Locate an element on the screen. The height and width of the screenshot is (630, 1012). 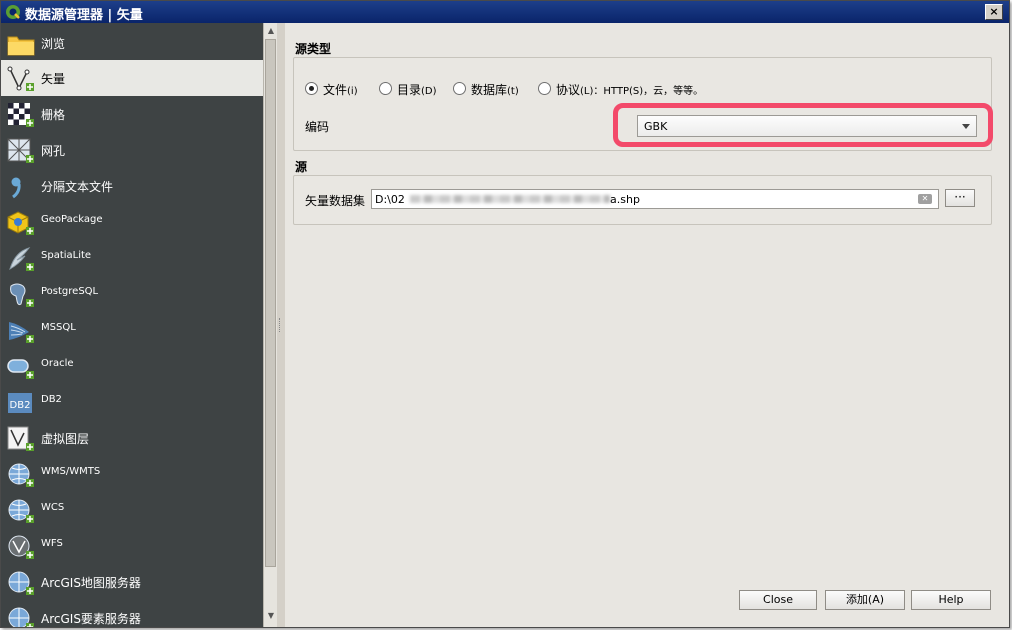
sidebar-item-geopackage: GeoPackage is located at coordinates (132, 222).